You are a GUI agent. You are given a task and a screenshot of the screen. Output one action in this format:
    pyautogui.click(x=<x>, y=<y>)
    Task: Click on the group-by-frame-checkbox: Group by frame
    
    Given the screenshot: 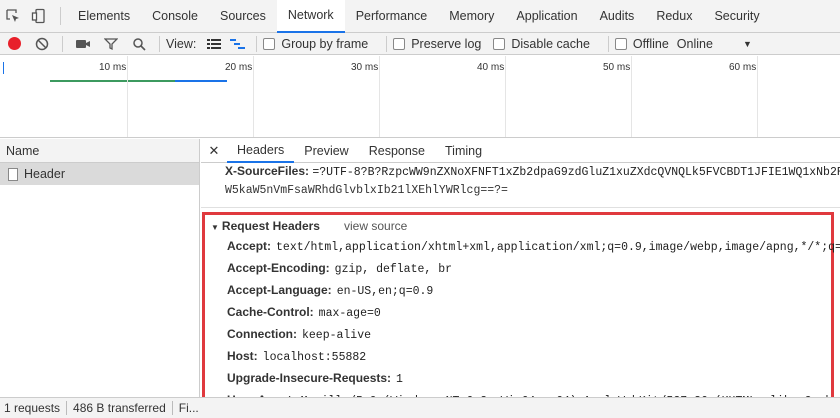 What is the action you would take?
    pyautogui.click(x=315, y=44)
    